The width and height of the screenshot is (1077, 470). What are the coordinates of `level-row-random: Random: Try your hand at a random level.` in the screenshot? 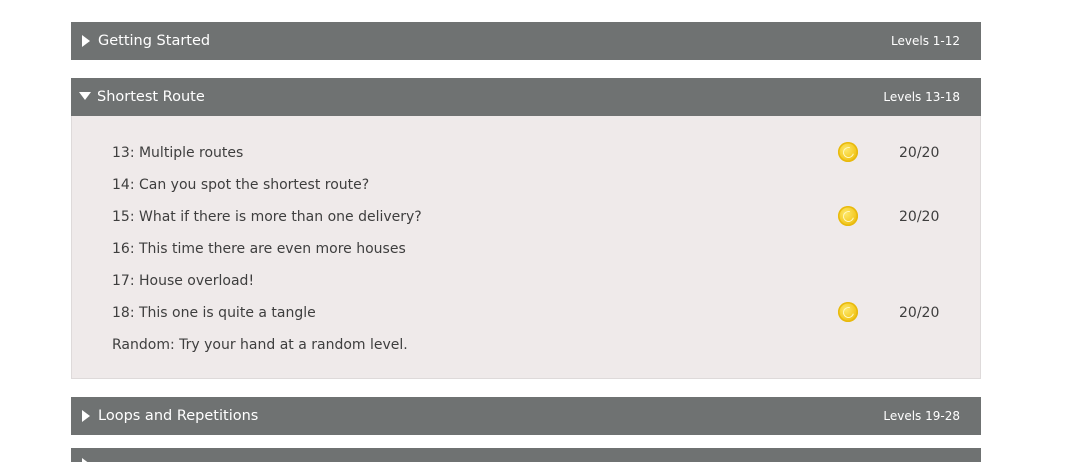 It's located at (526, 345).